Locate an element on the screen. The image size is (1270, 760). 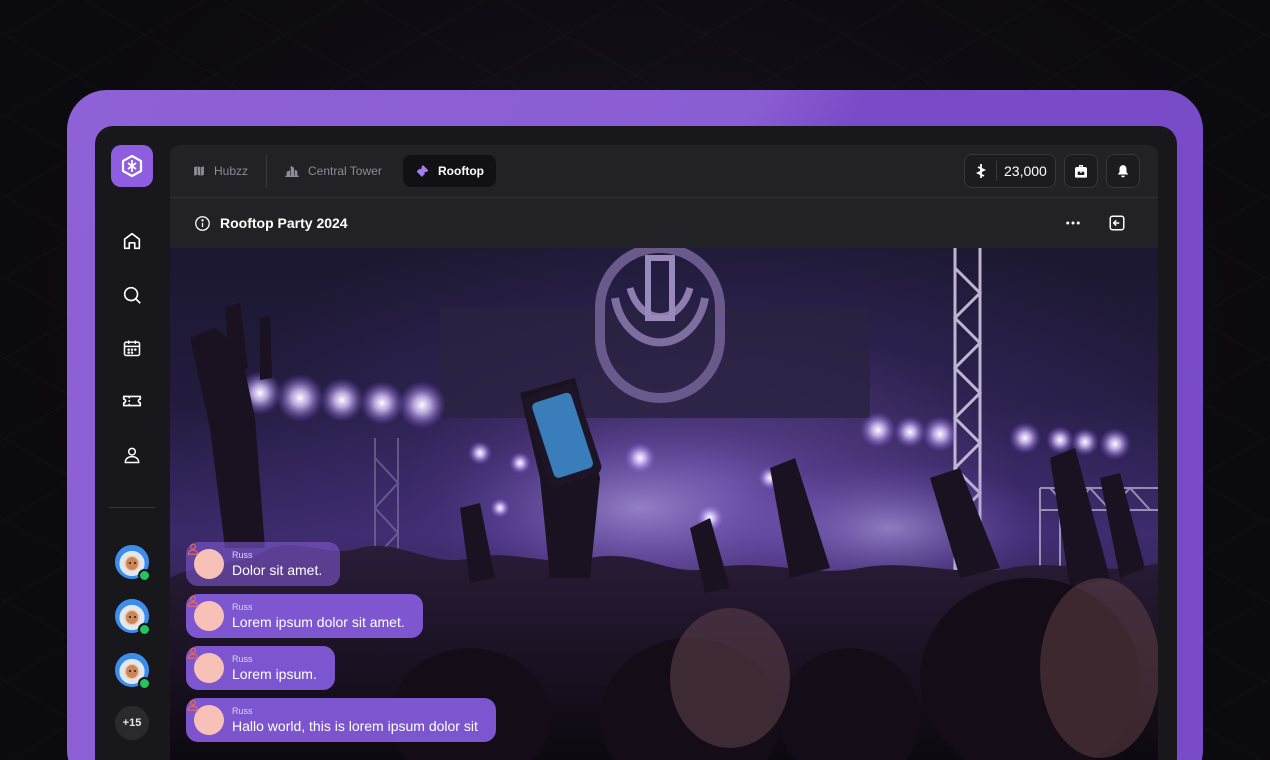
breadcrumb-label: Central Tower is located at coordinates (345, 171).